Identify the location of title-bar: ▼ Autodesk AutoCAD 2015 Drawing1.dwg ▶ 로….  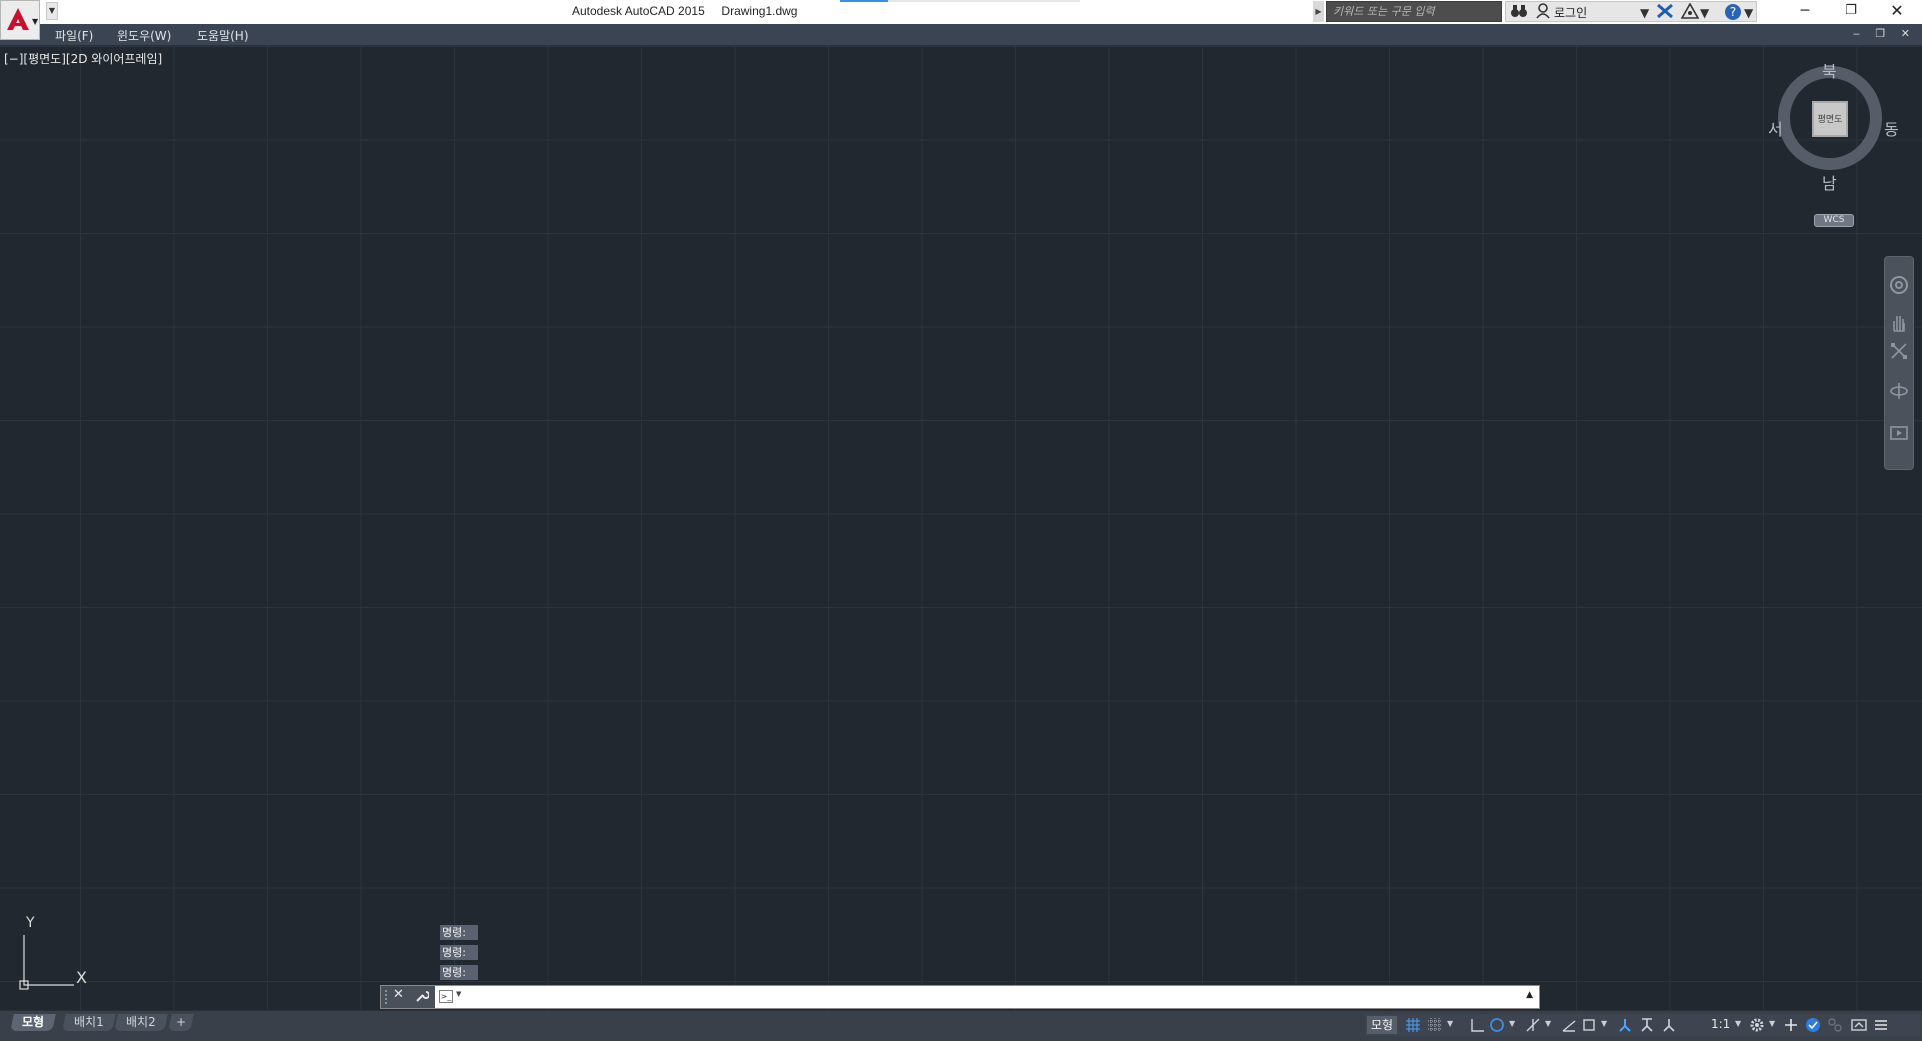
(961, 12).